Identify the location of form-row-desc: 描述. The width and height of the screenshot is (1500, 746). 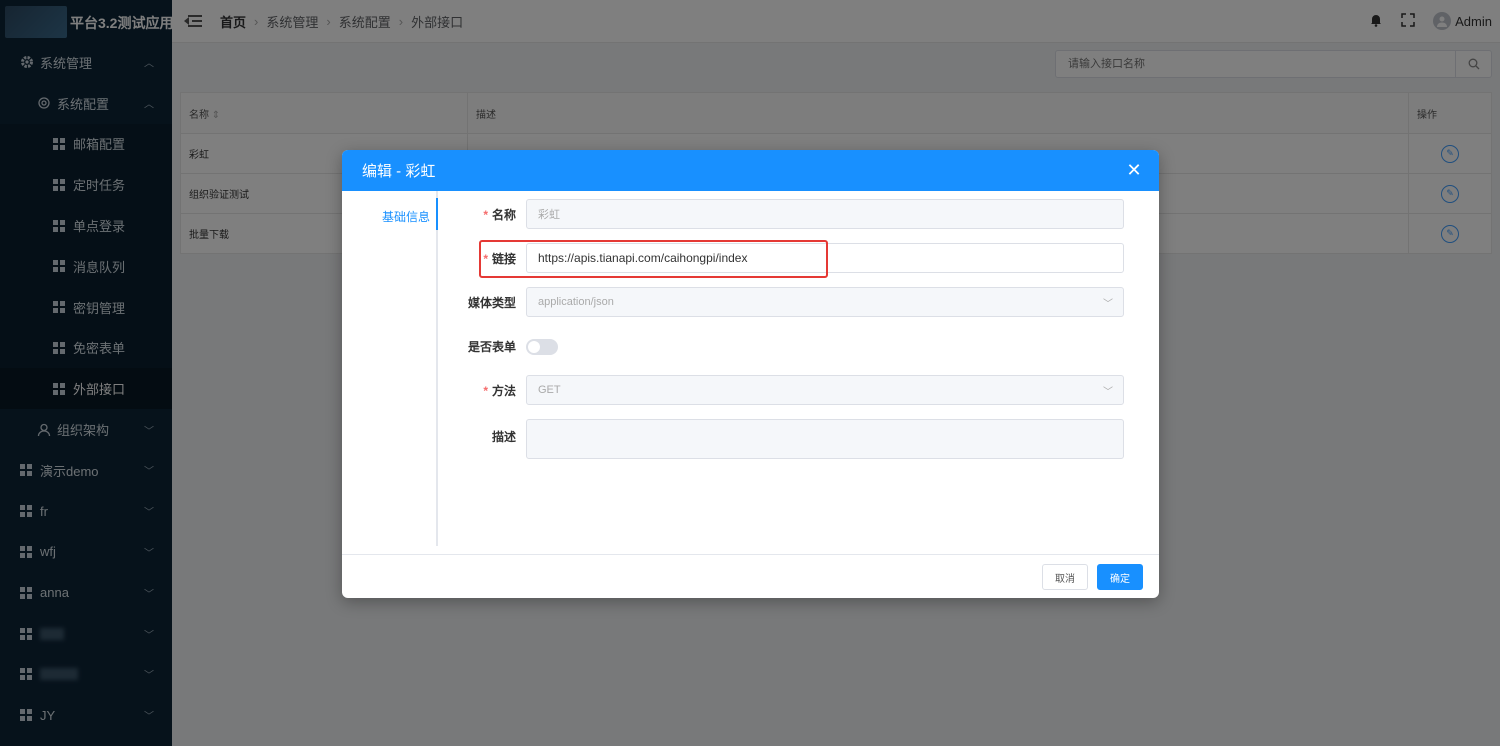
(784, 439).